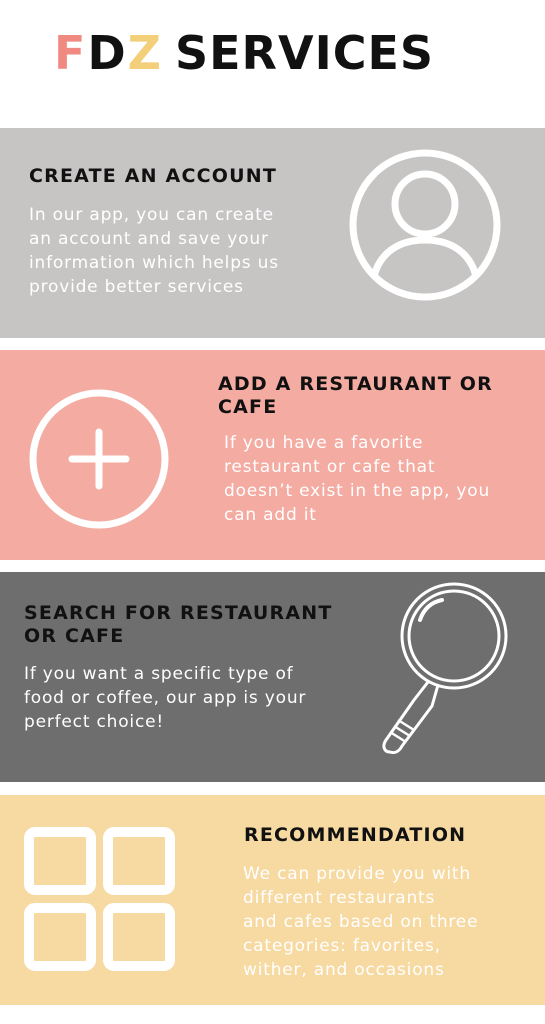 This screenshot has width=545, height=1024. I want to click on logo-letter-d: D, so click(107, 53).